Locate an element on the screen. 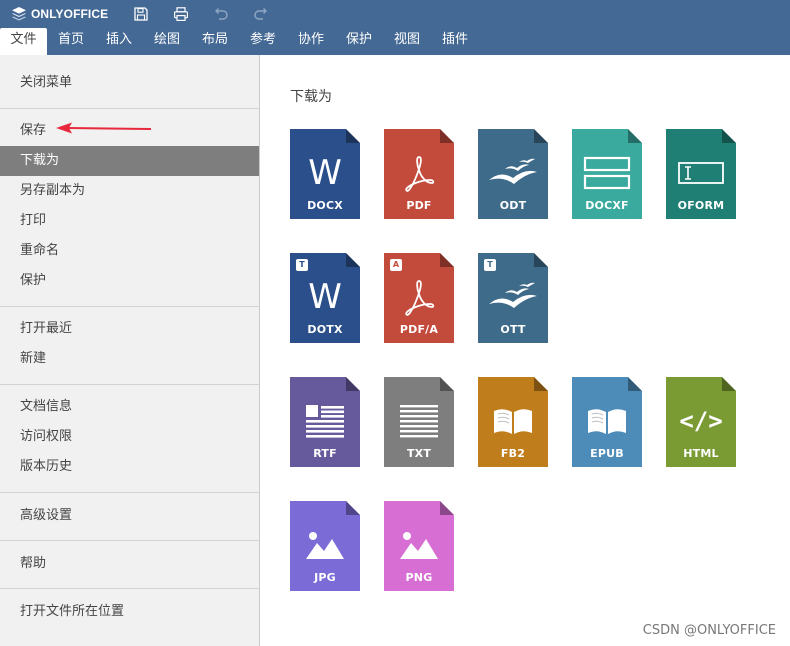  redo-icon is located at coordinates (260, 14).